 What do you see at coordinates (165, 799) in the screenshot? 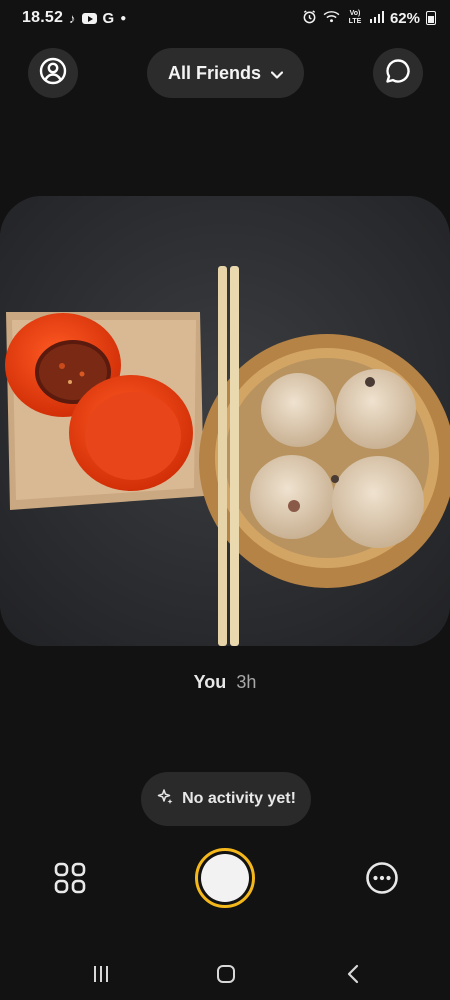
I see `sparkle-icon` at bounding box center [165, 799].